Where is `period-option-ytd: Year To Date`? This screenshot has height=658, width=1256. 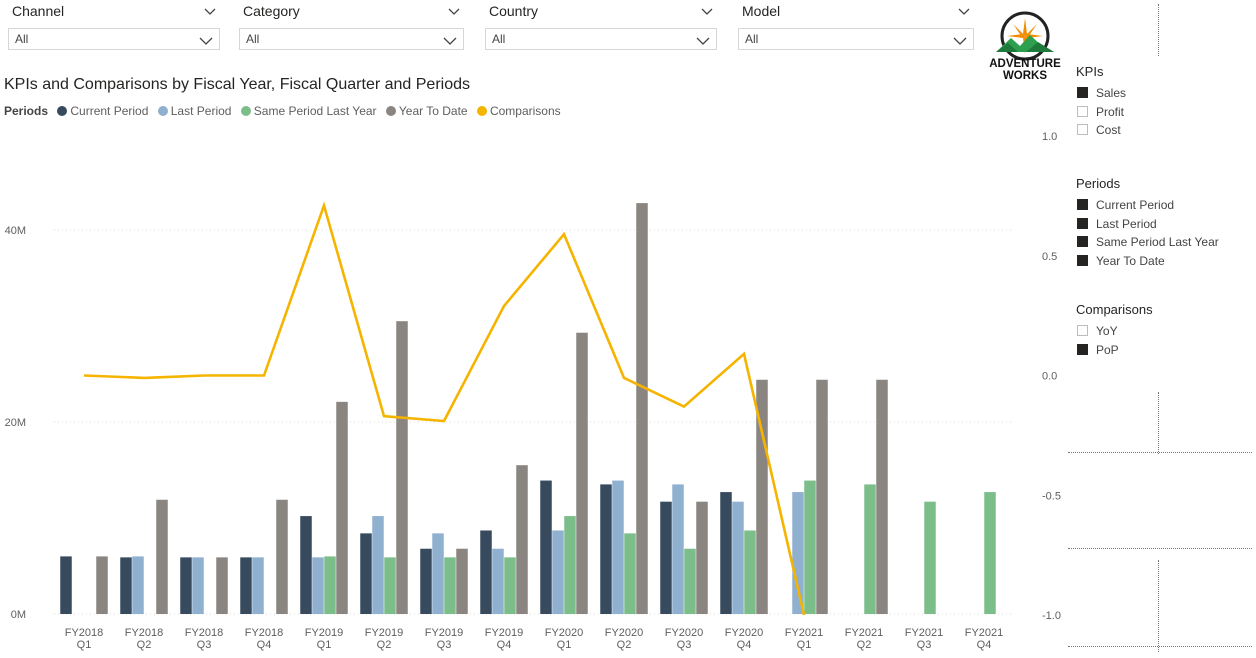
period-option-ytd: Year To Date is located at coordinates (1162, 261).